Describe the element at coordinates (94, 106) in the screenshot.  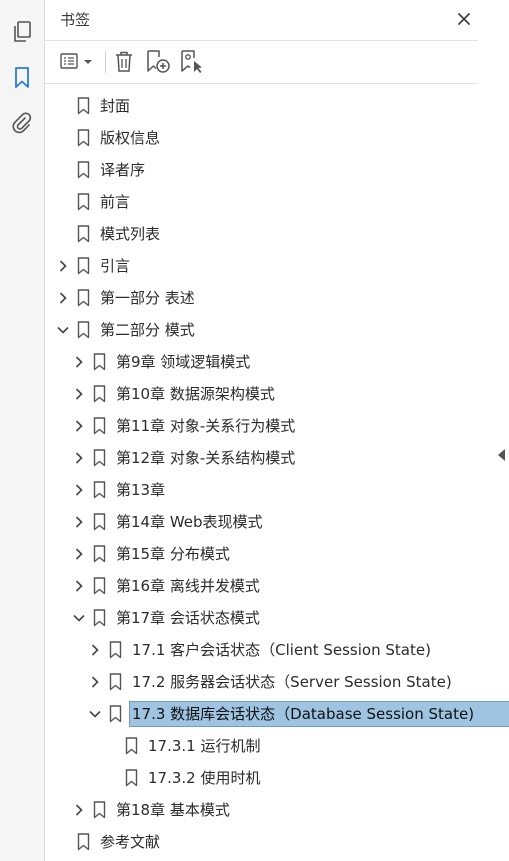
I see `bookmark-item: 封面` at that location.